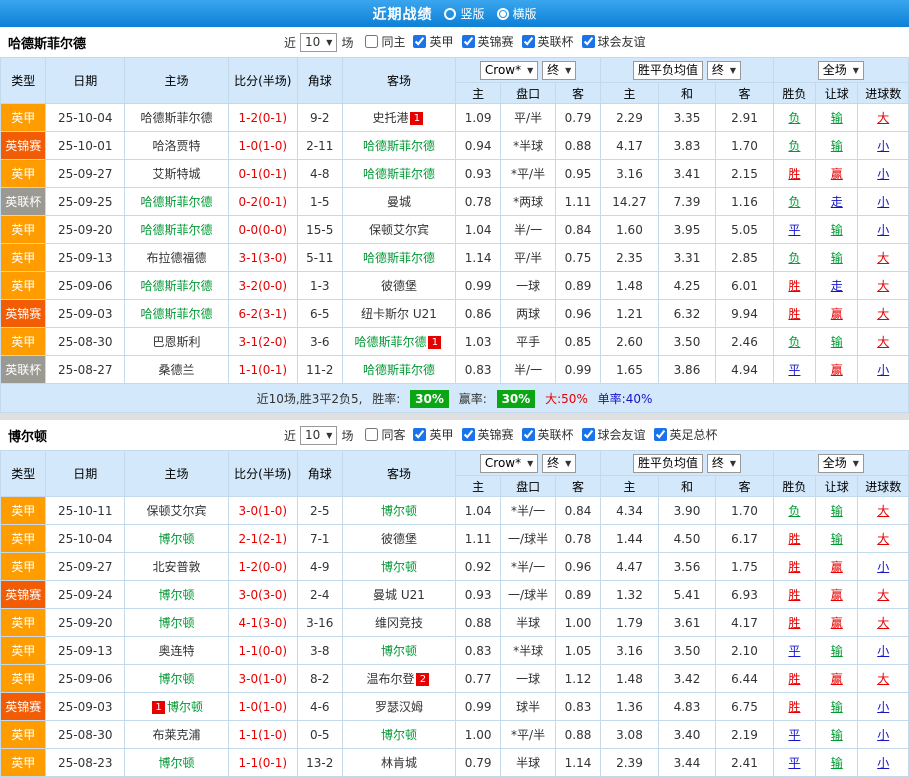 The height and width of the screenshot is (777, 909). What do you see at coordinates (319, 42) in the screenshot?
I see `match-count-select: 10 ▼` at bounding box center [319, 42].